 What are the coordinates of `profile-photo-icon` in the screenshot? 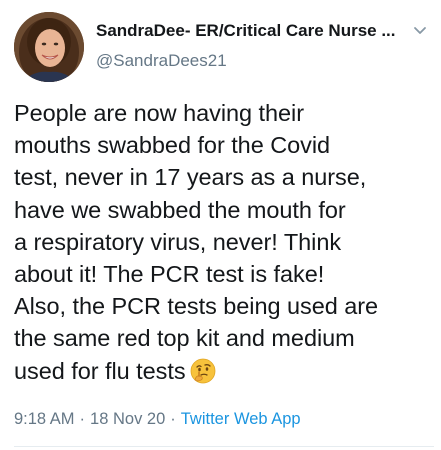 It's located at (49, 47).